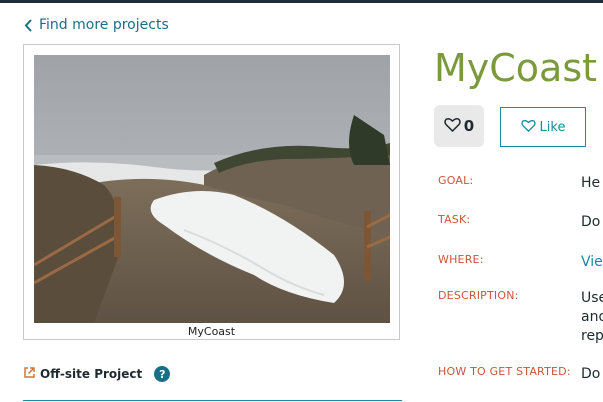  Describe the element at coordinates (591, 222) in the screenshot. I see `task-value: Do` at that location.